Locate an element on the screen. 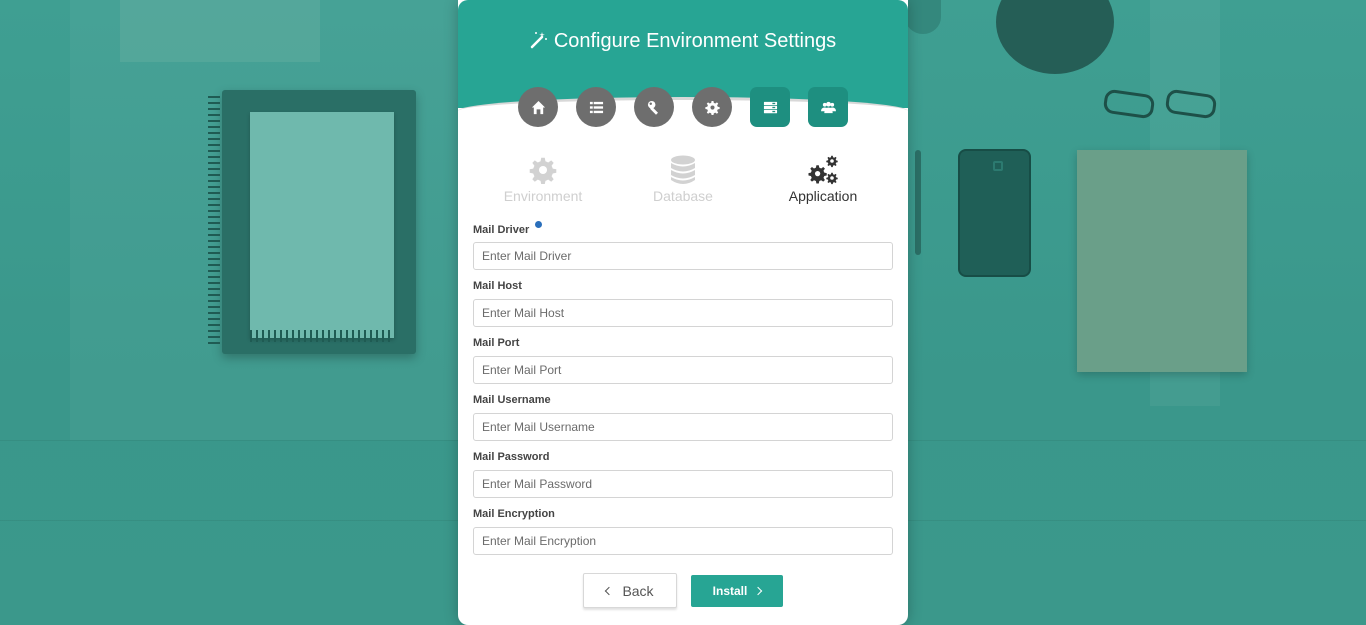  database-icon is located at coordinates (683, 170).